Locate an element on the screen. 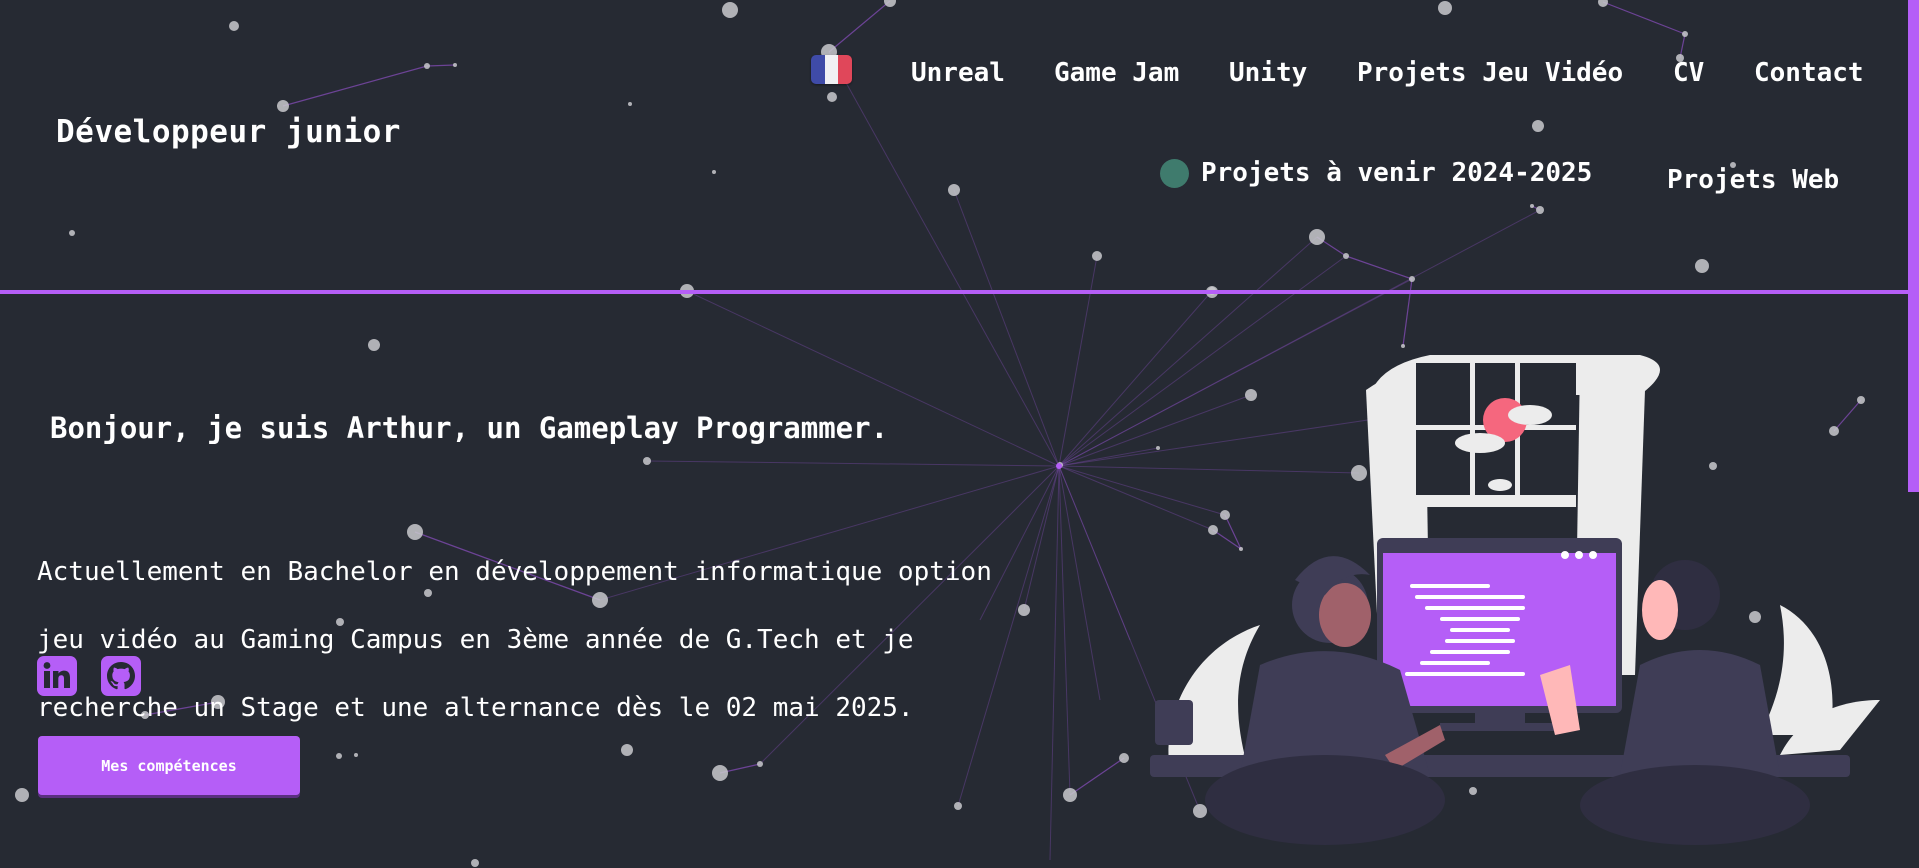 The height and width of the screenshot is (868, 1919). upcoming-projects-label: Projets à venir 2024-2025 is located at coordinates (1397, 173).